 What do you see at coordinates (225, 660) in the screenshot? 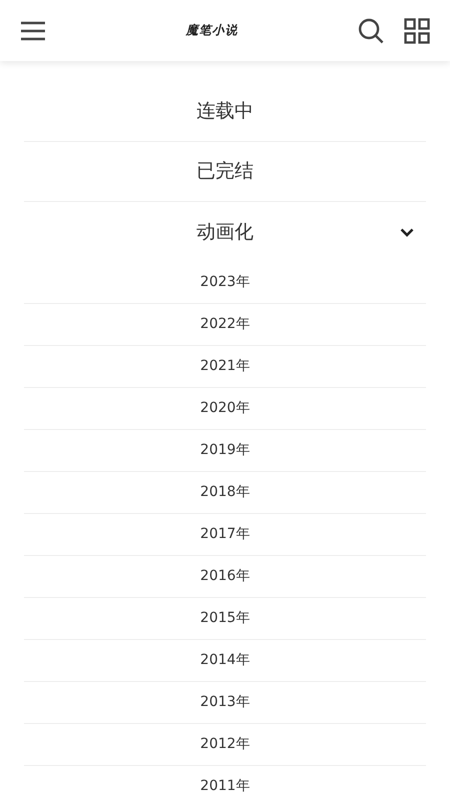
I see `year-item: 2014年` at bounding box center [225, 660].